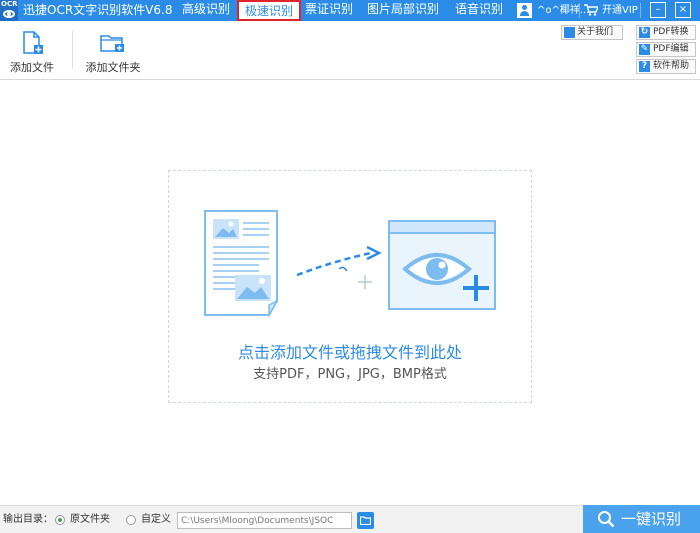  What do you see at coordinates (683, 10) in the screenshot?
I see `close-button: ×` at bounding box center [683, 10].